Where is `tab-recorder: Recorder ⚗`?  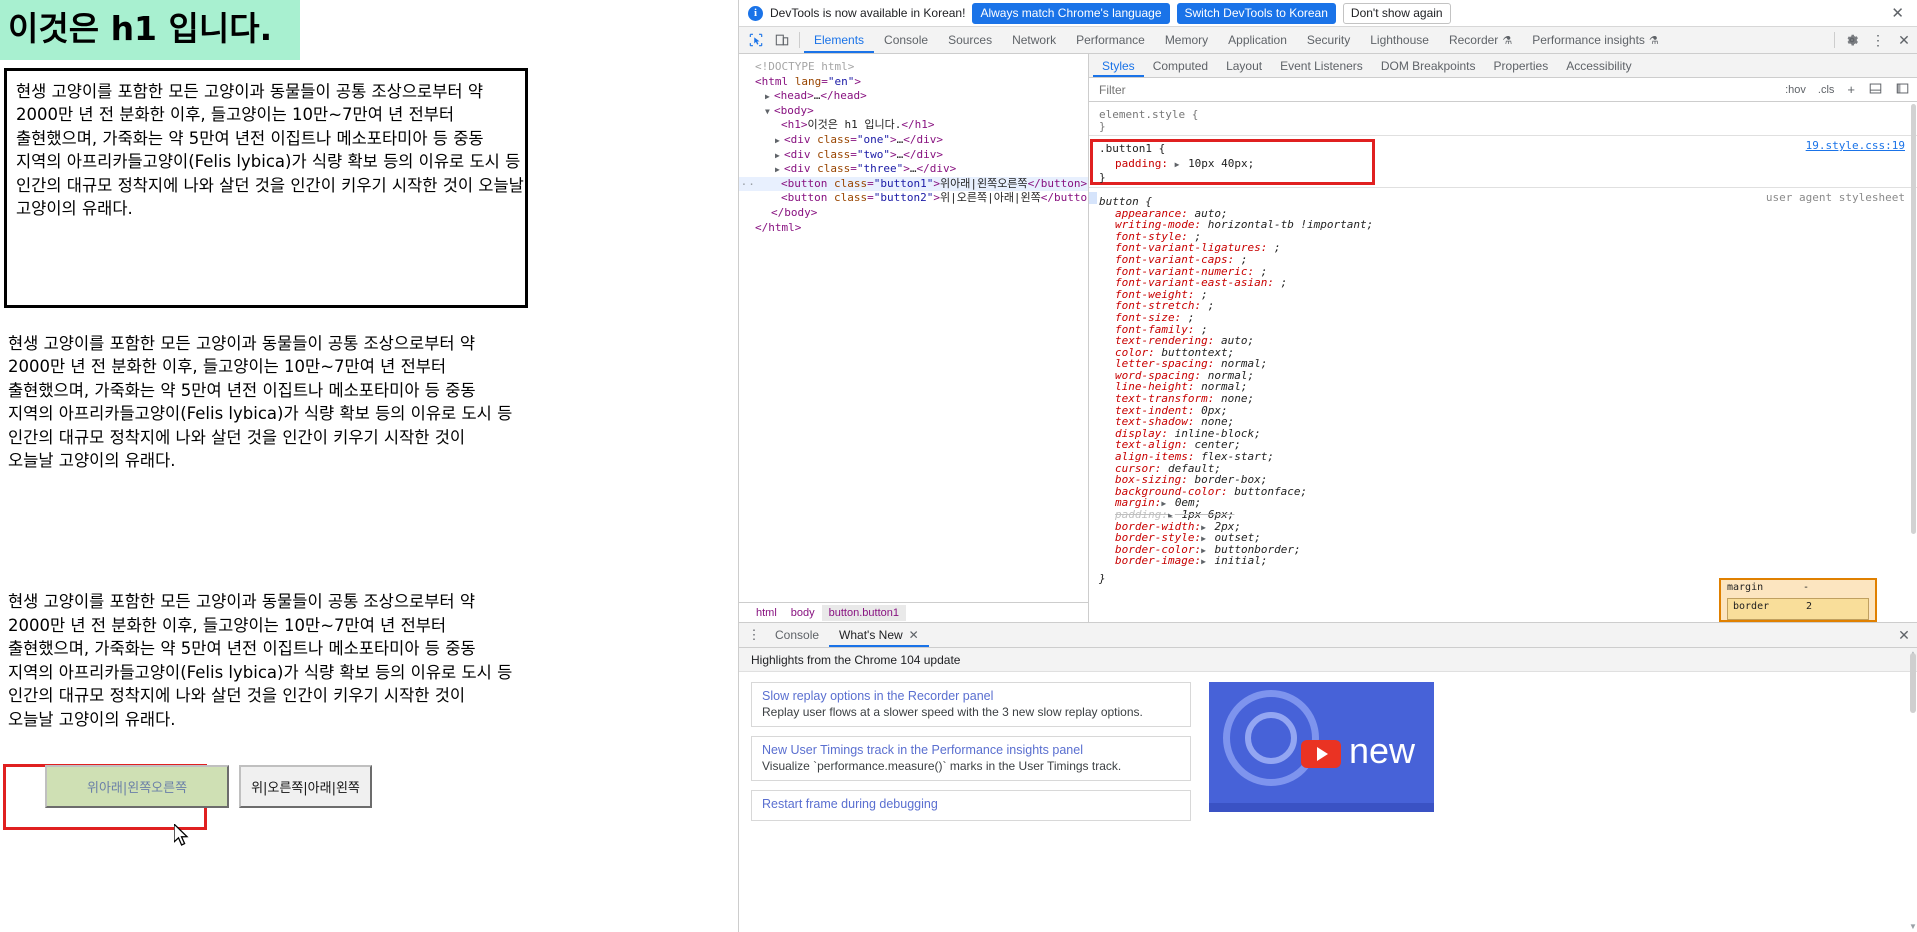
tab-recorder: Recorder ⚗ is located at coordinates (1480, 40).